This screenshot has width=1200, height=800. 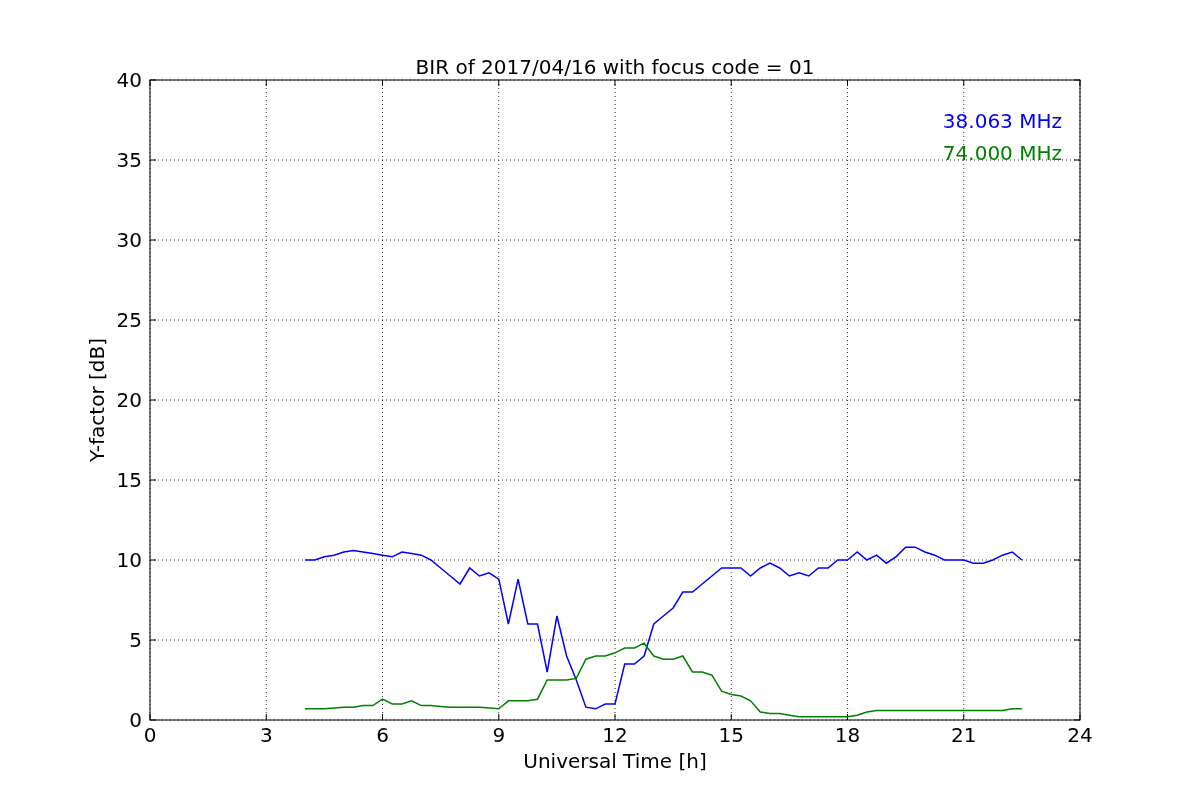 What do you see at coordinates (129, 240) in the screenshot?
I see `tick-label: 30` at bounding box center [129, 240].